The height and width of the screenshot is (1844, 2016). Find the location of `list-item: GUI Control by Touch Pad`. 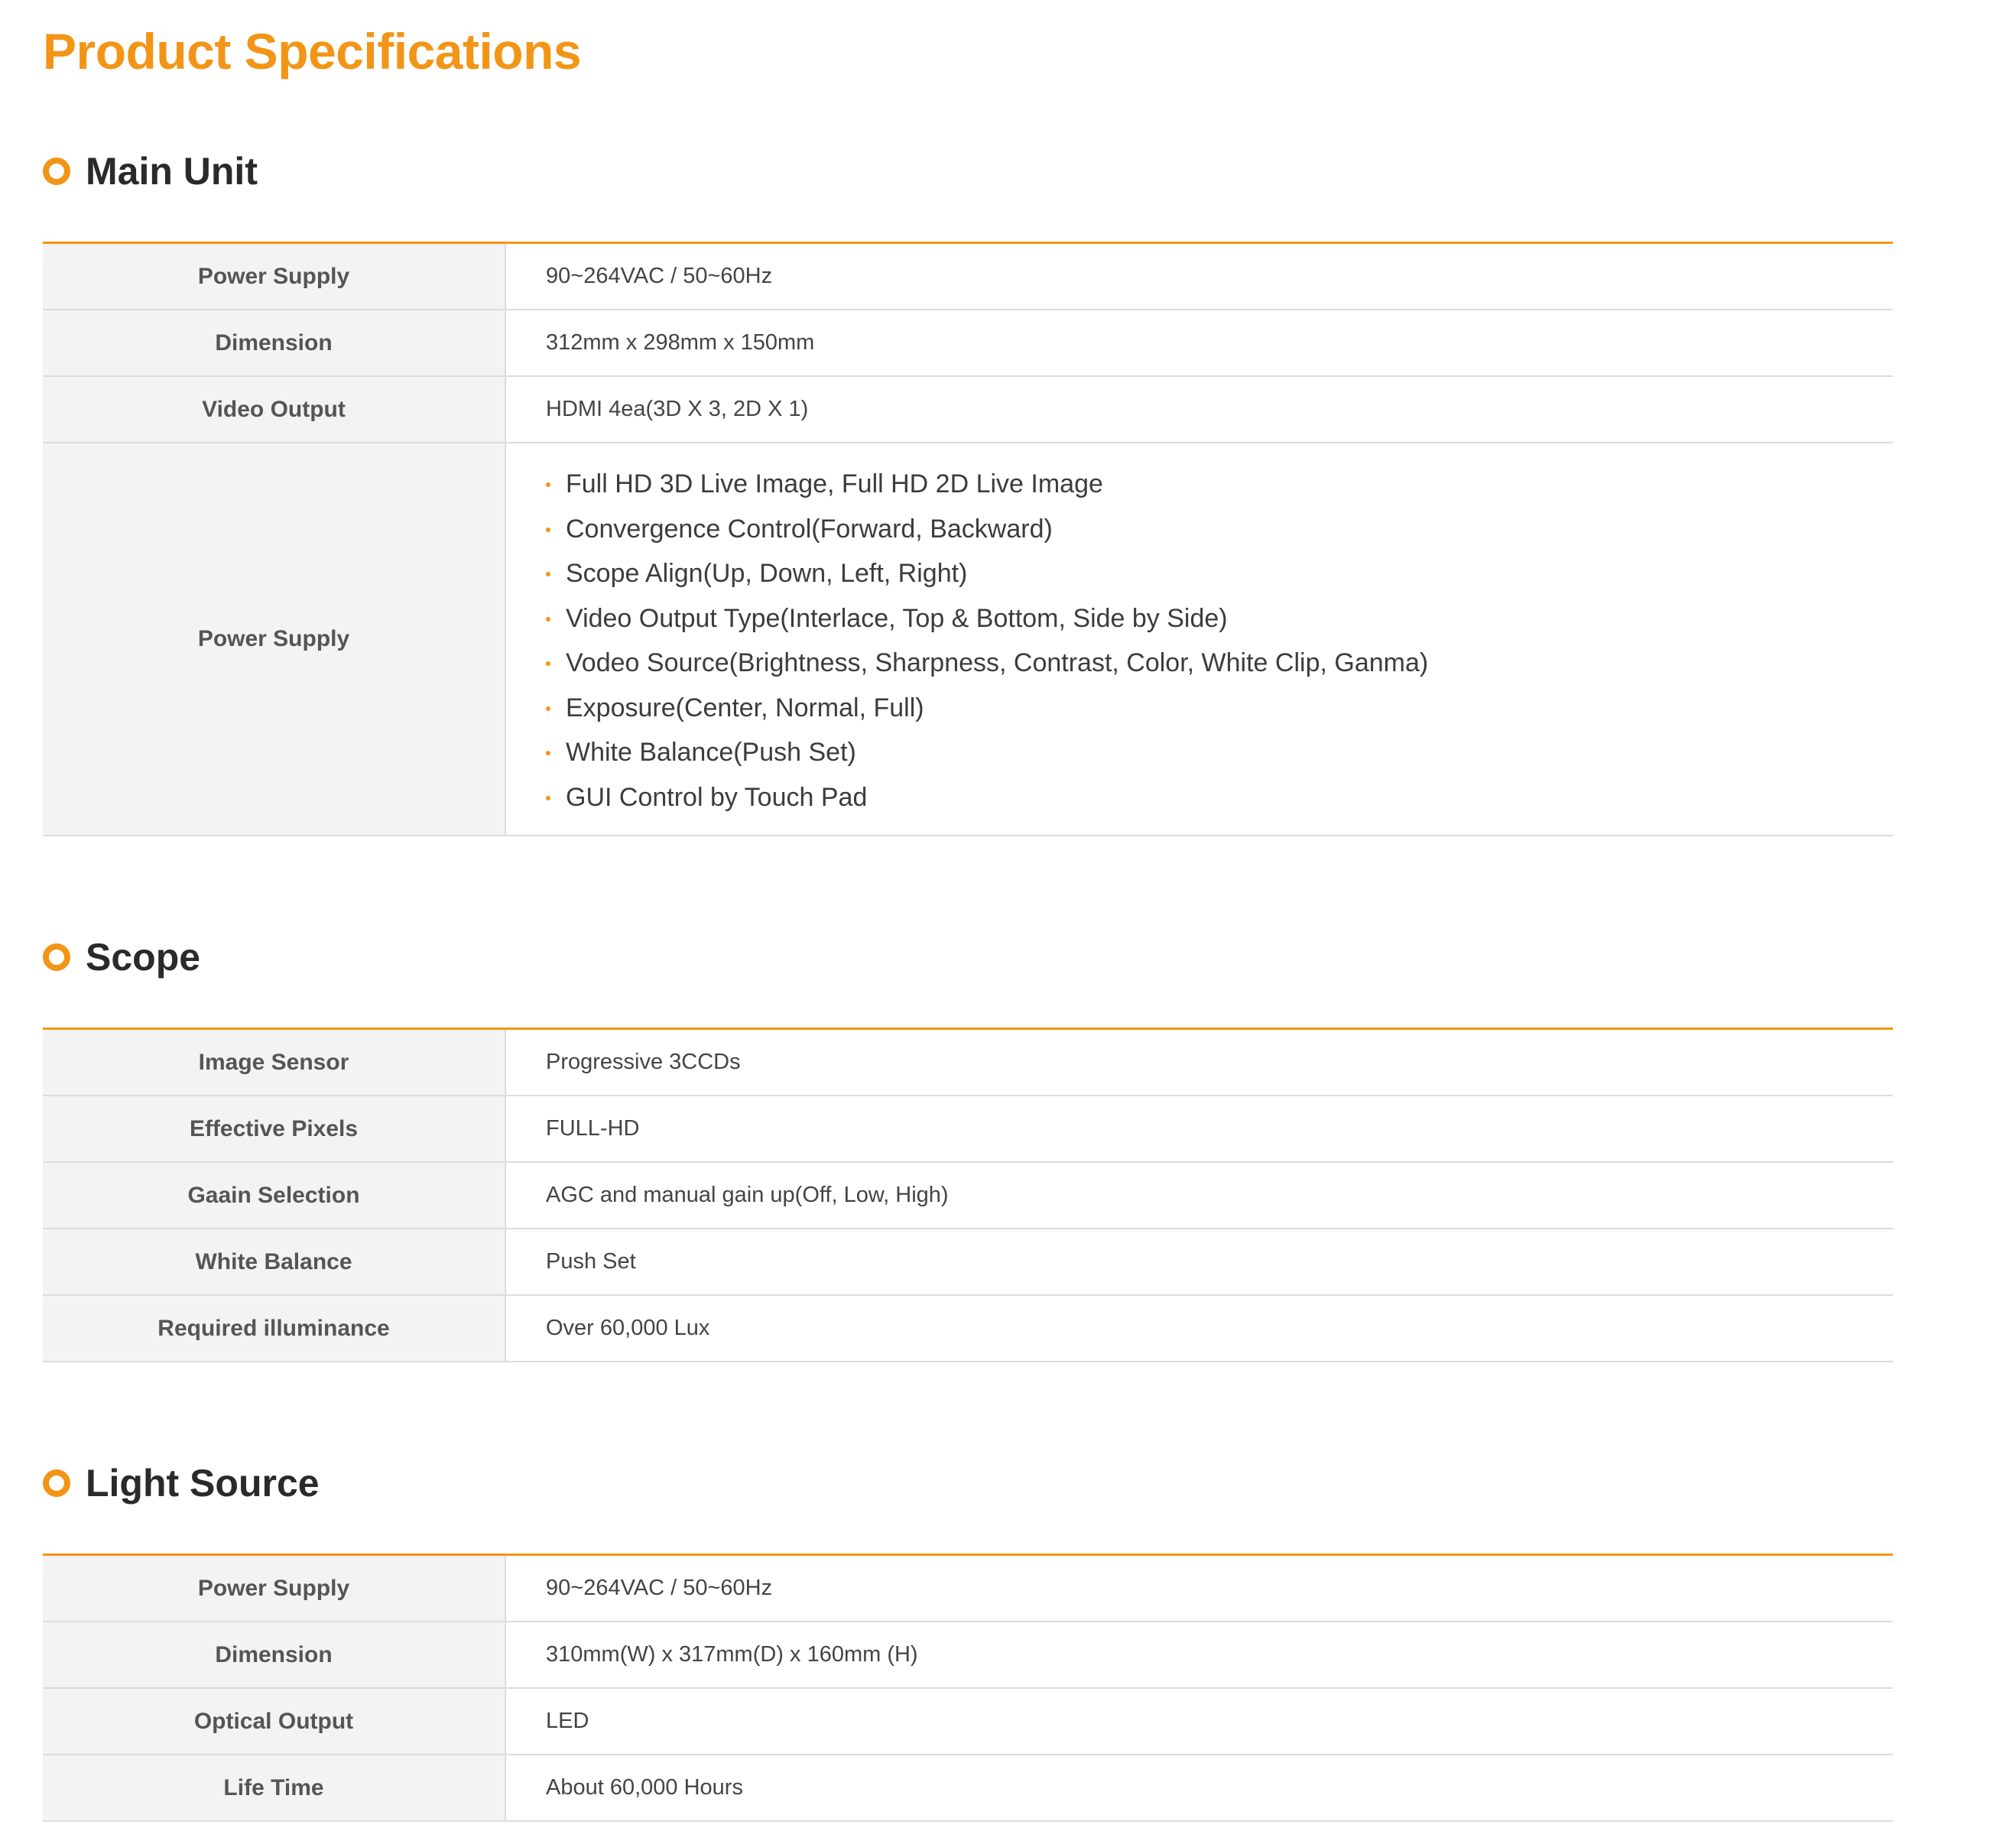

list-item: GUI Control by Touch Pad is located at coordinates (1219, 797).